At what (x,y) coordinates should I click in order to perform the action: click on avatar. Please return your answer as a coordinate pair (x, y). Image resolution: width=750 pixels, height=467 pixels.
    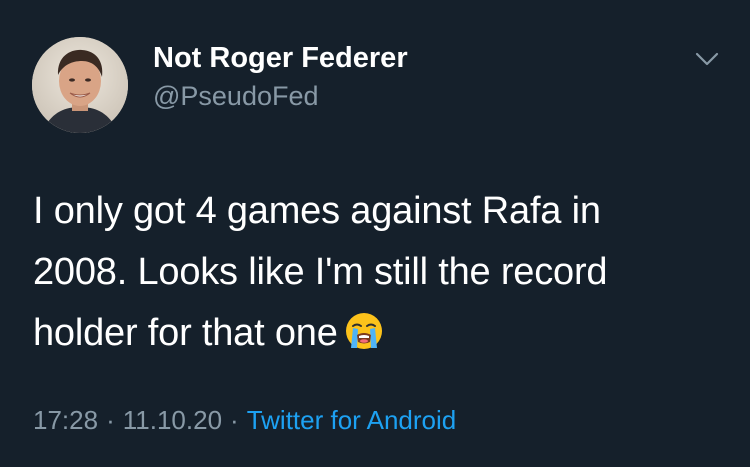
    Looking at the image, I should click on (80, 85).